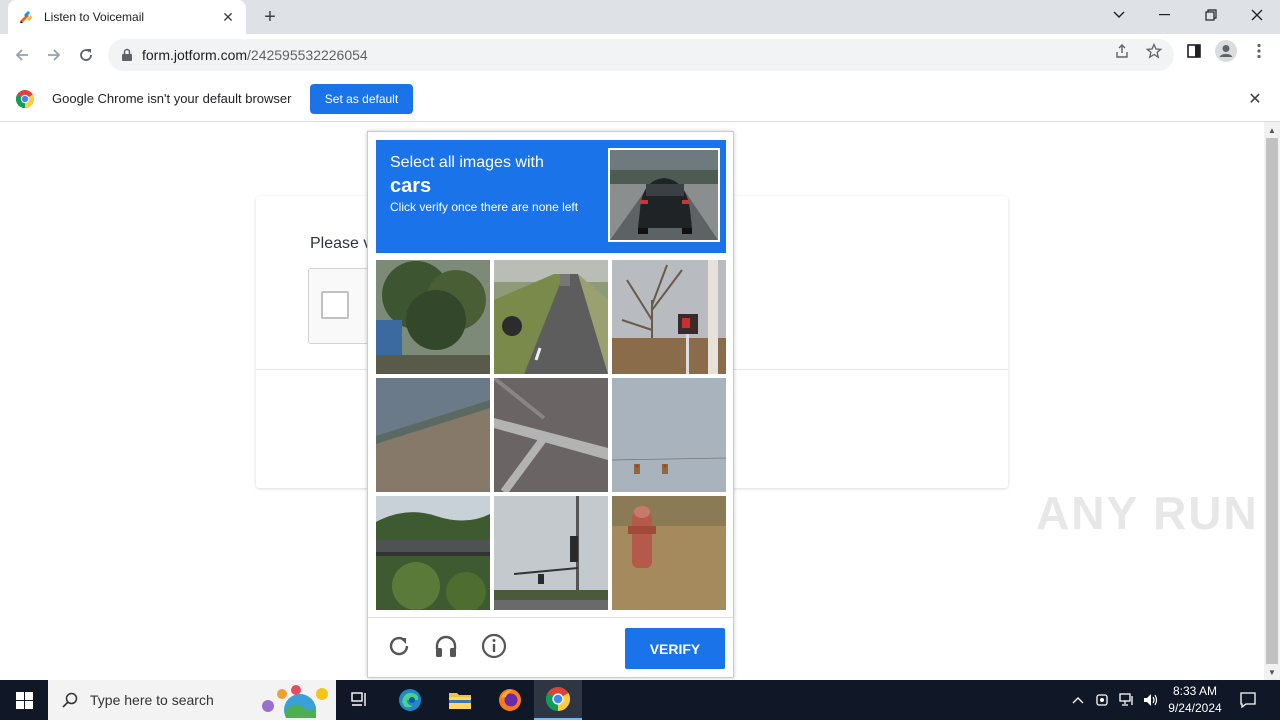 The height and width of the screenshot is (720, 1280). I want to click on tab-close-icon: ✕, so click(228, 17).